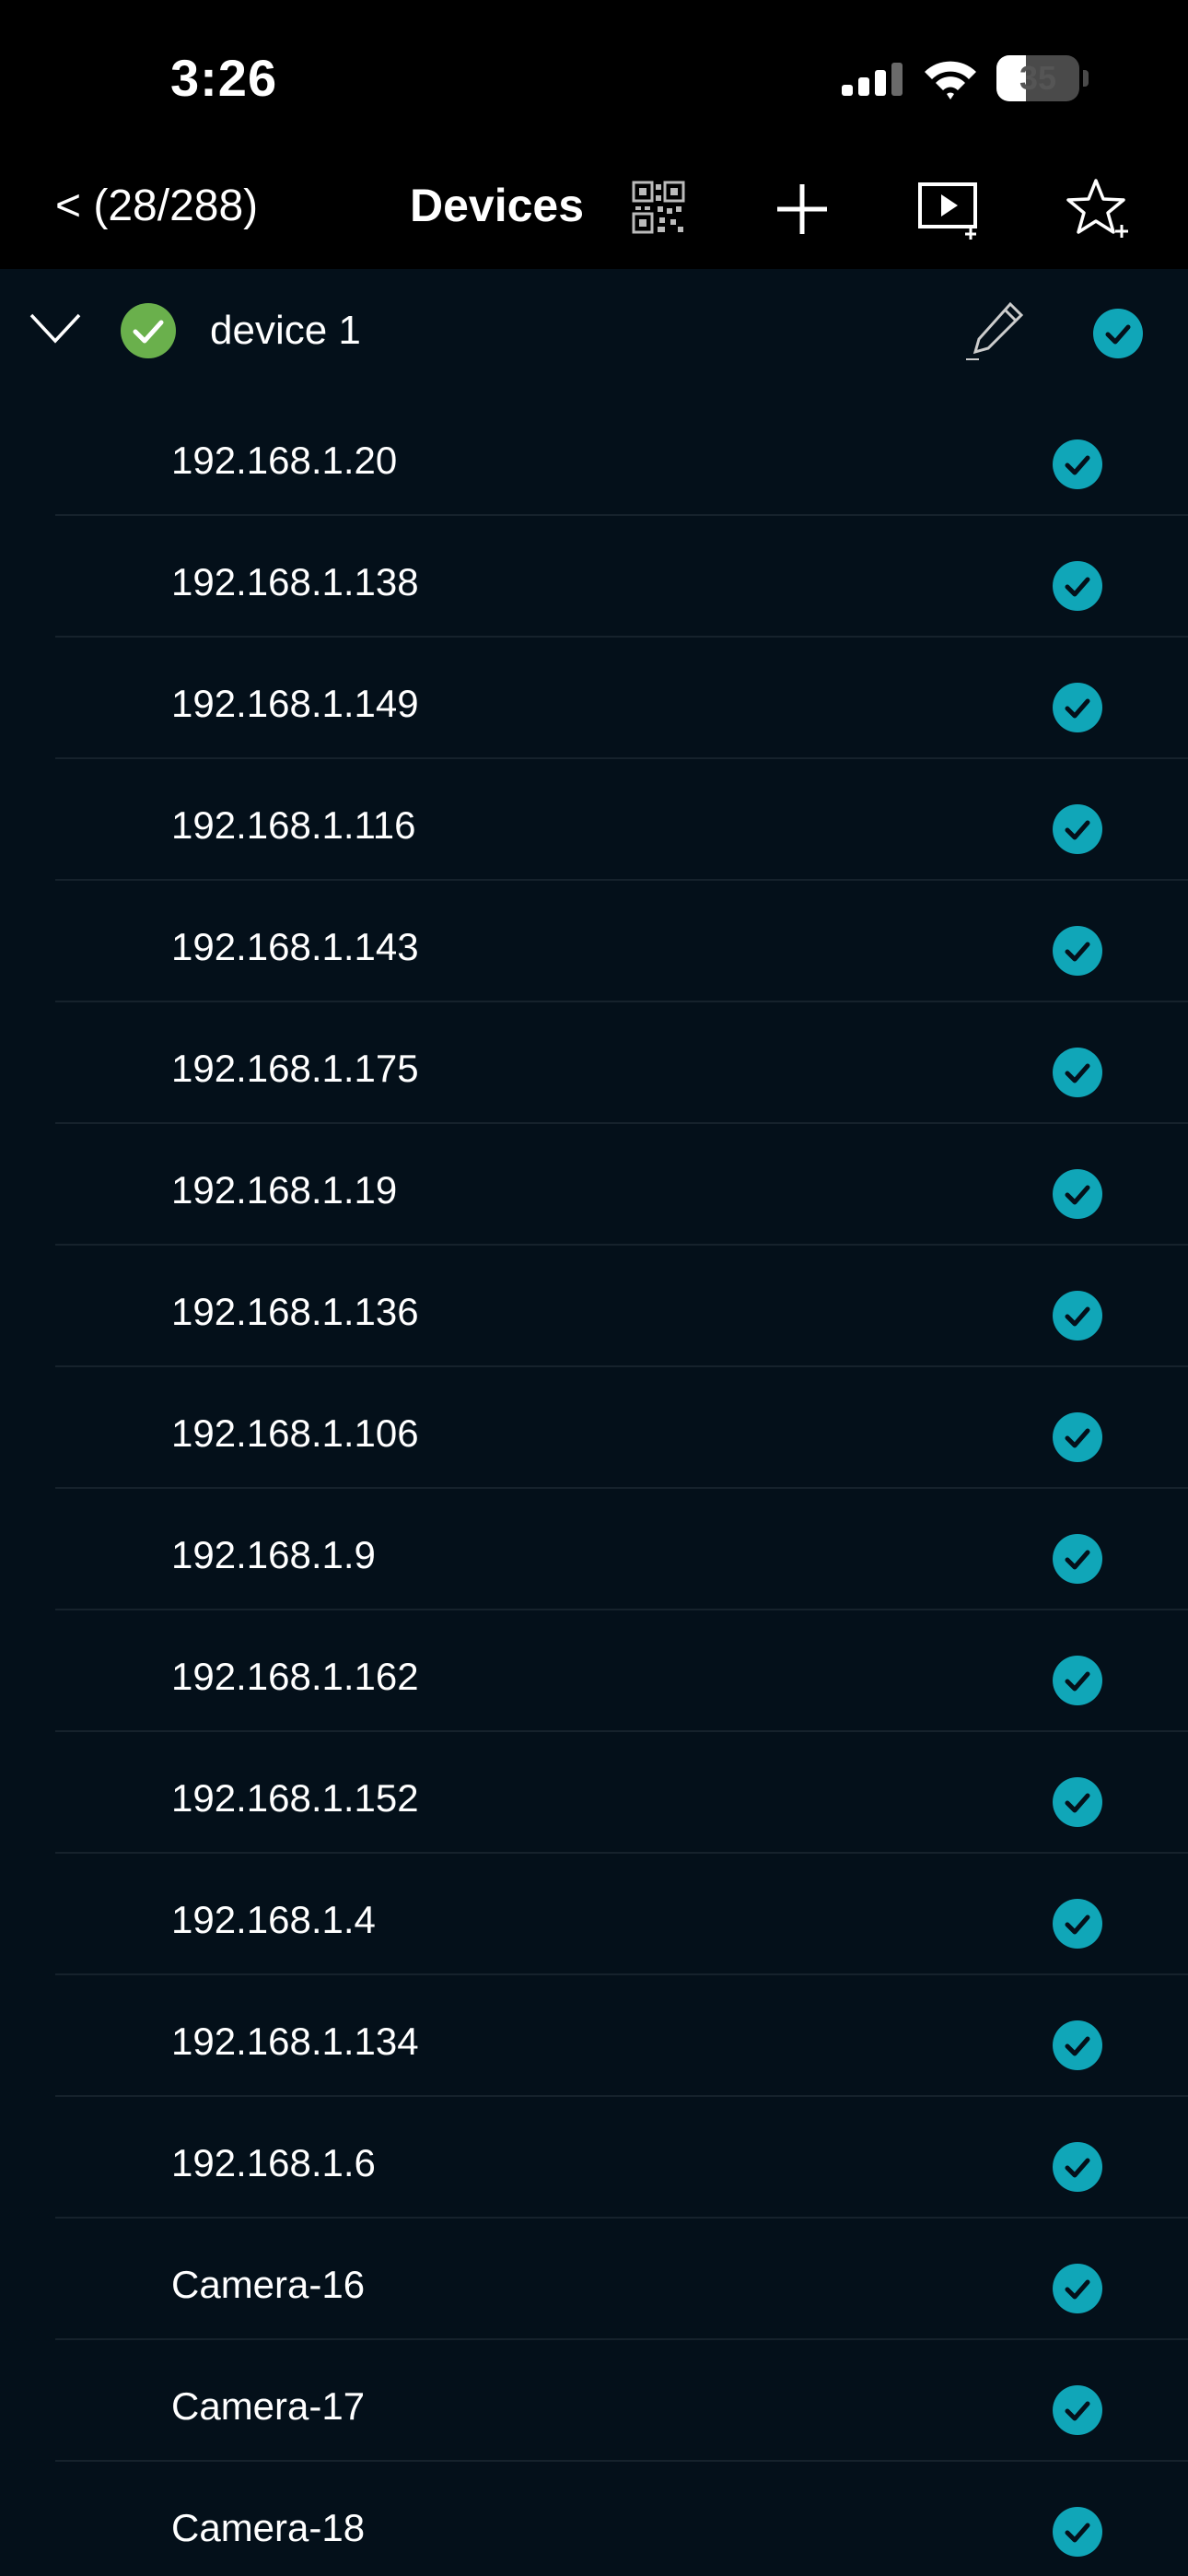 The height and width of the screenshot is (2576, 1188). Describe the element at coordinates (594, 2519) in the screenshot. I see `device-row: Camera-18` at that location.